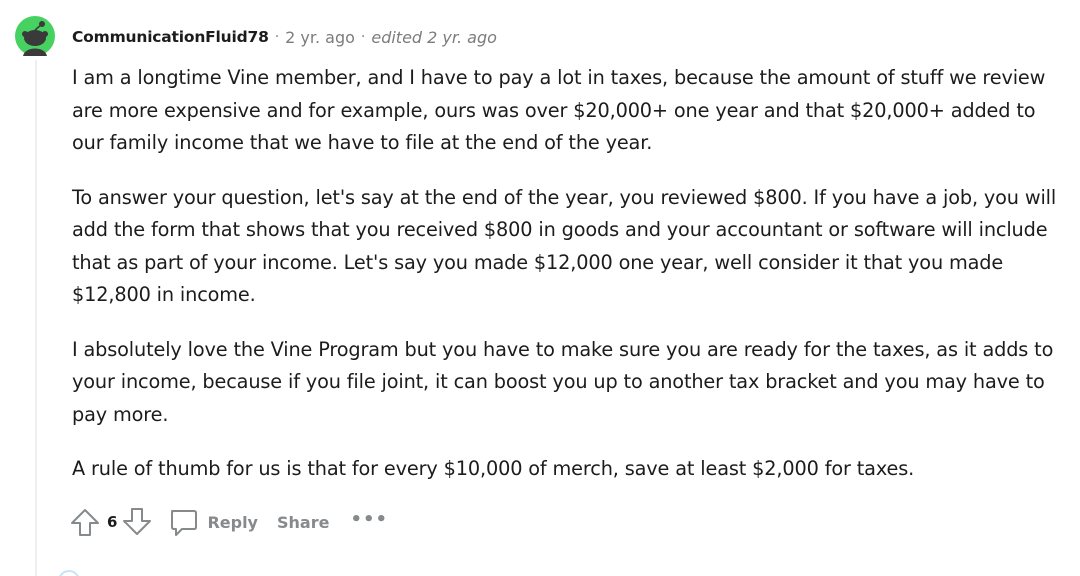 The width and height of the screenshot is (1080, 576). I want to click on timestamp-link: 2 yr. ago, so click(320, 37).